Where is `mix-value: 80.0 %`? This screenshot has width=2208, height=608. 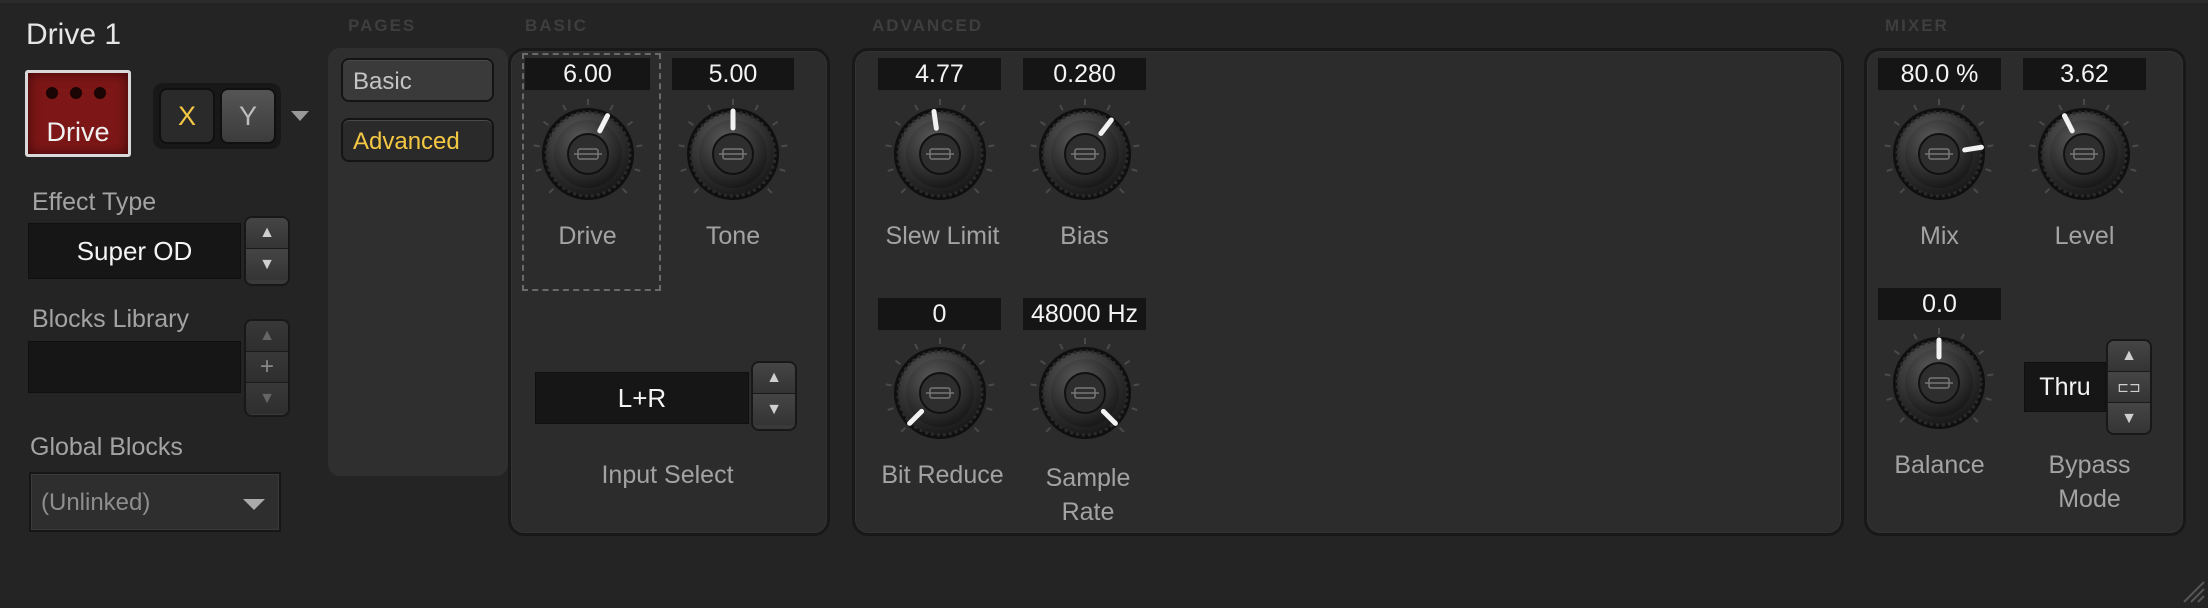
mix-value: 80.0 % is located at coordinates (1939, 74).